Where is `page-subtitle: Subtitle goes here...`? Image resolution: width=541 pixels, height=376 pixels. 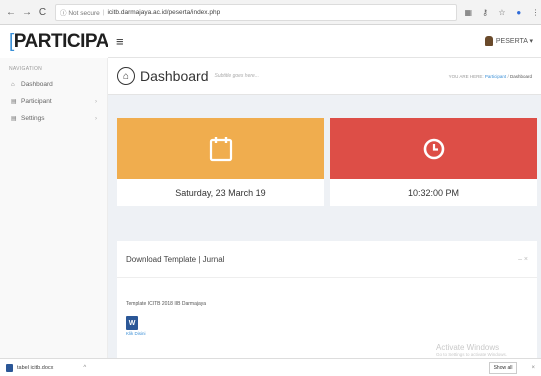 page-subtitle: Subtitle goes here... is located at coordinates (236, 76).